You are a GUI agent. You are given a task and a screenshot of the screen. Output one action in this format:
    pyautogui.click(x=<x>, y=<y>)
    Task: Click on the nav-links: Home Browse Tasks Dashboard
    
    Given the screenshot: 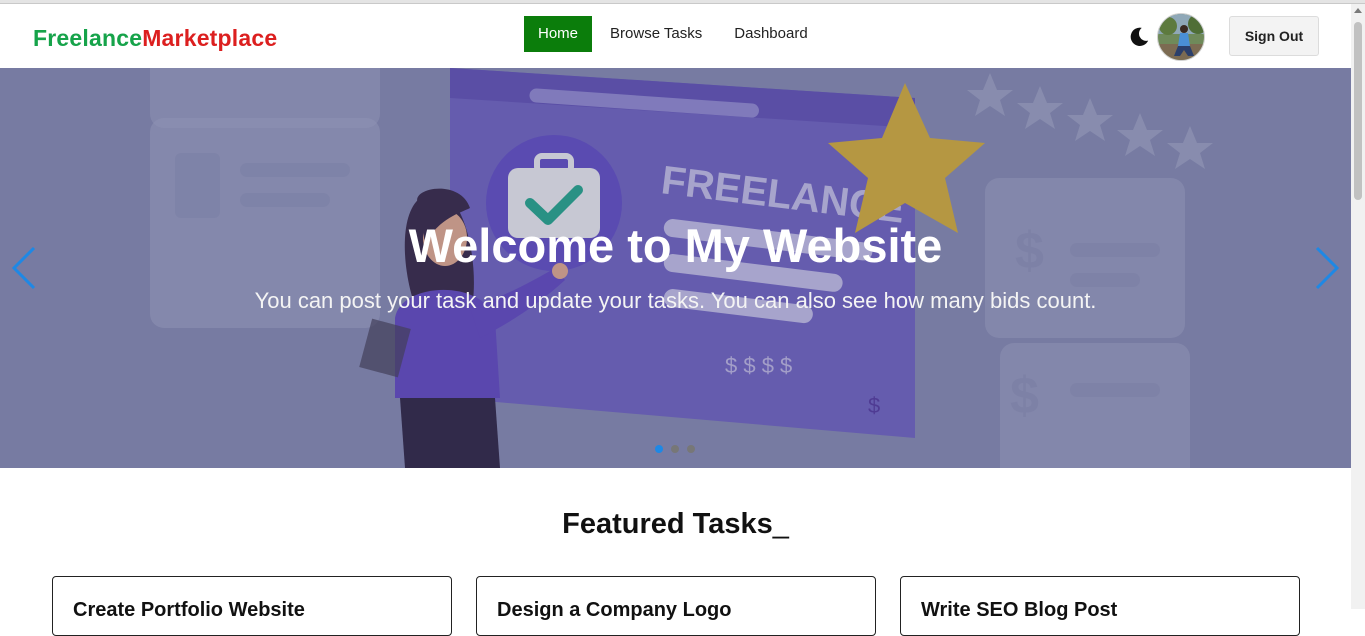 What is the action you would take?
    pyautogui.click(x=675, y=34)
    